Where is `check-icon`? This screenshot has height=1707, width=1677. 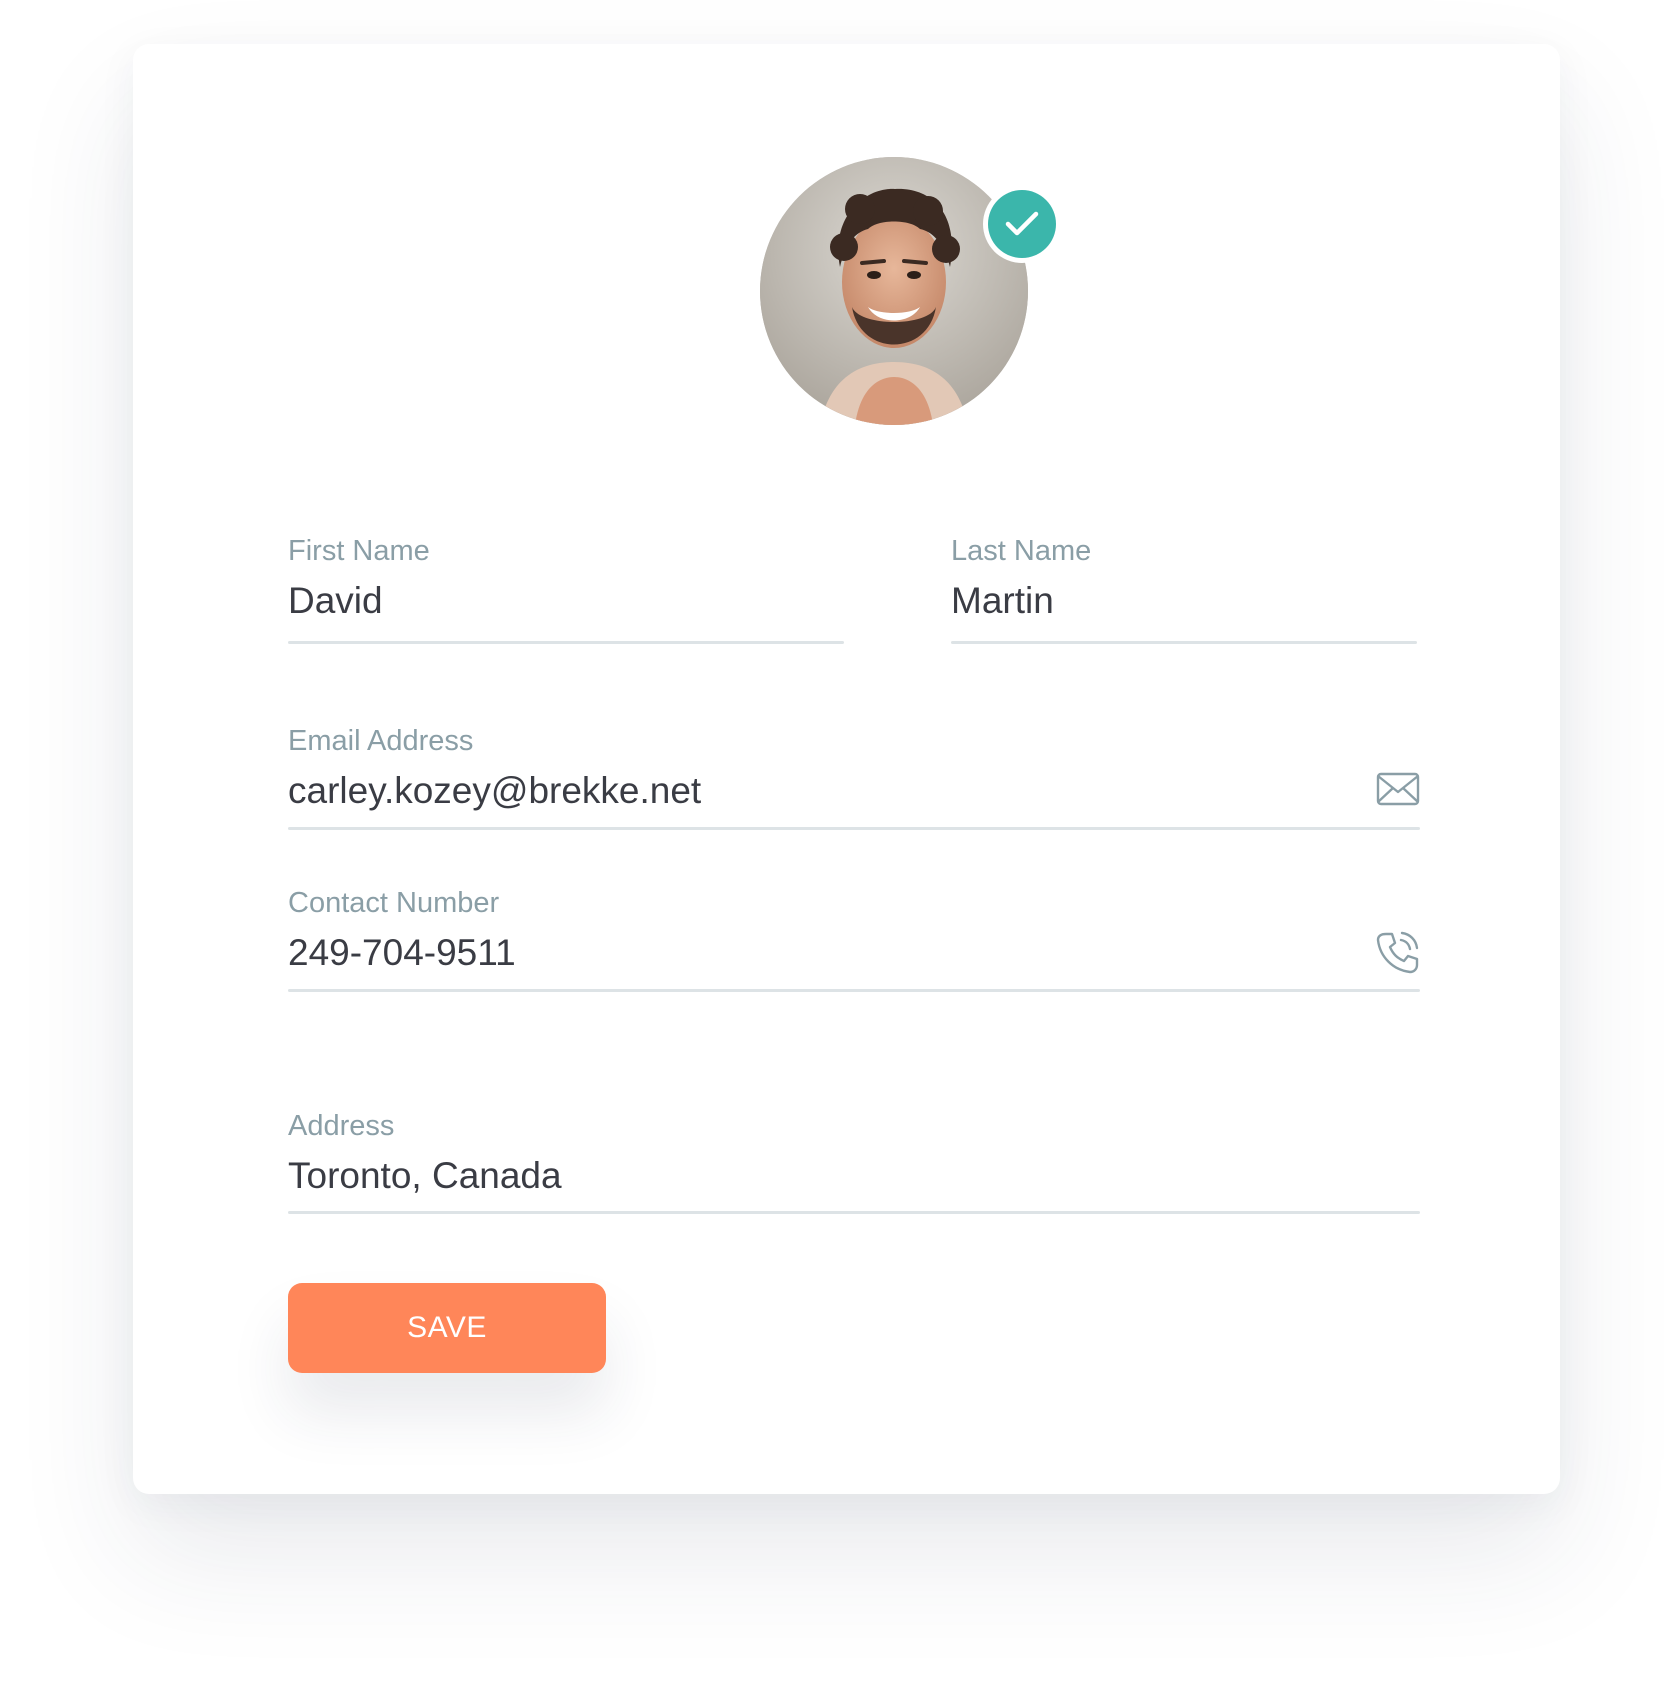 check-icon is located at coordinates (1022, 223).